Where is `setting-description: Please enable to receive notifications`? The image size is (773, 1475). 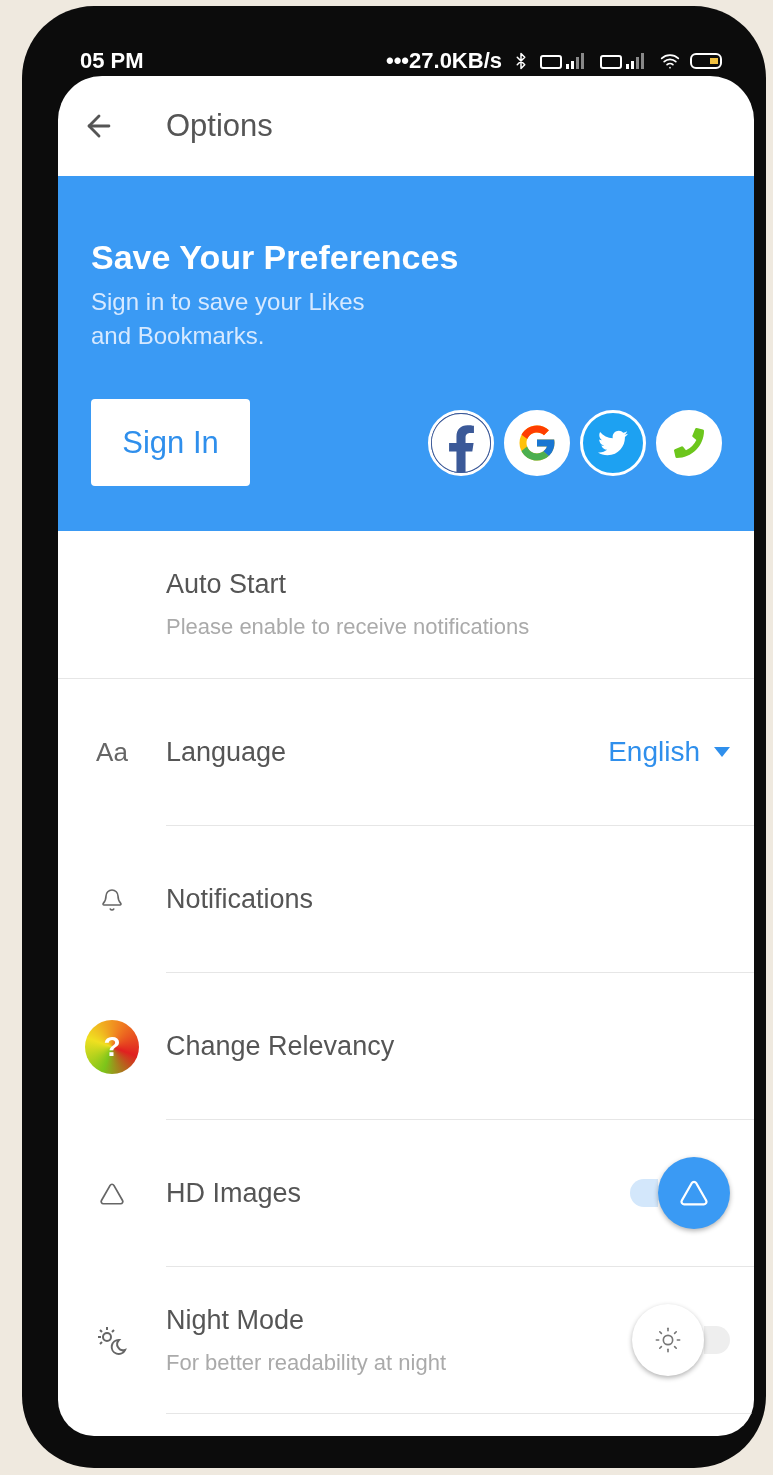
setting-description: Please enable to receive notifications is located at coordinates (348, 627).